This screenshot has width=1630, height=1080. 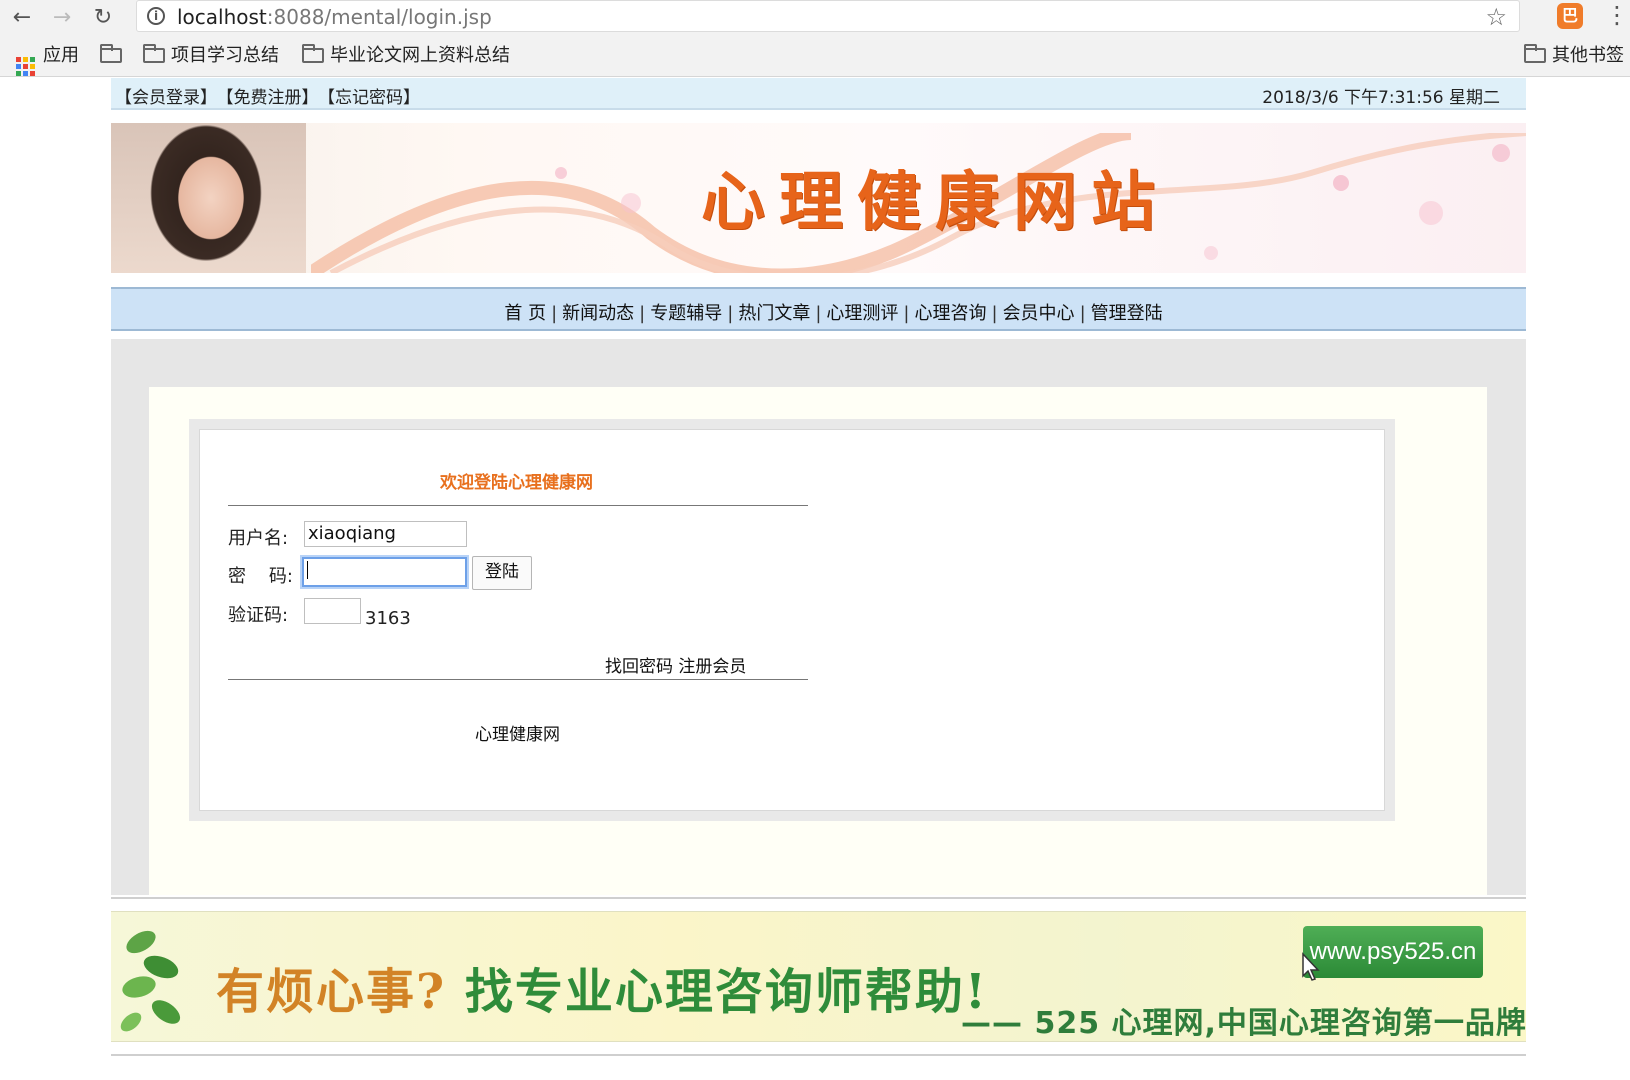 I want to click on bookmark-folder-thesis: 毕业论文网上资料总结, so click(x=406, y=56).